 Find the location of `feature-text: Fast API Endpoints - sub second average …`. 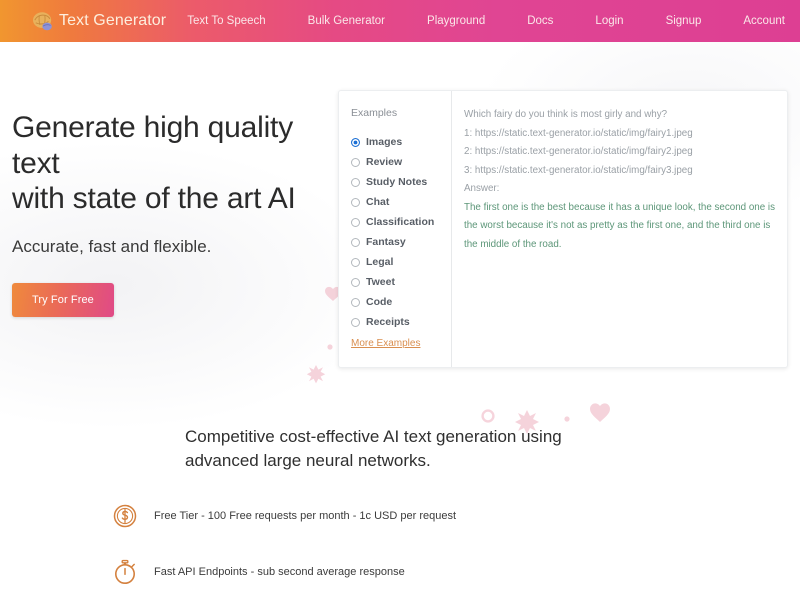

feature-text: Fast API Endpoints - sub second average … is located at coordinates (279, 572).